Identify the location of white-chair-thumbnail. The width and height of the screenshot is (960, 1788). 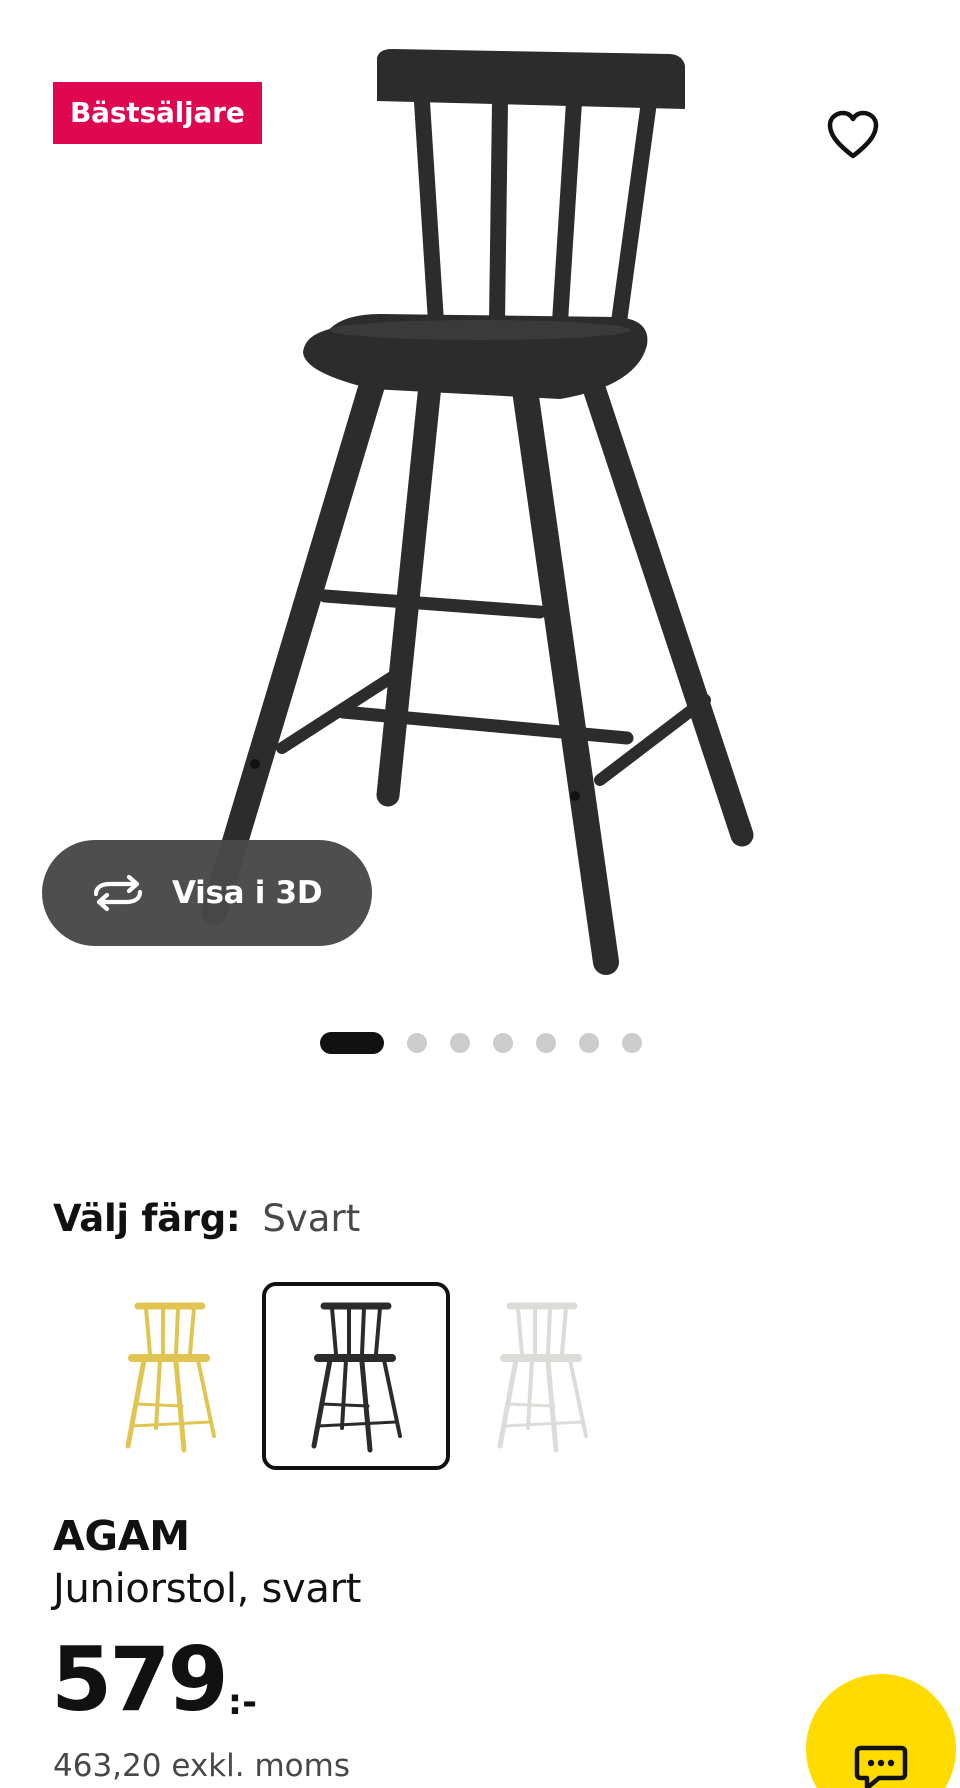
(542, 1377).